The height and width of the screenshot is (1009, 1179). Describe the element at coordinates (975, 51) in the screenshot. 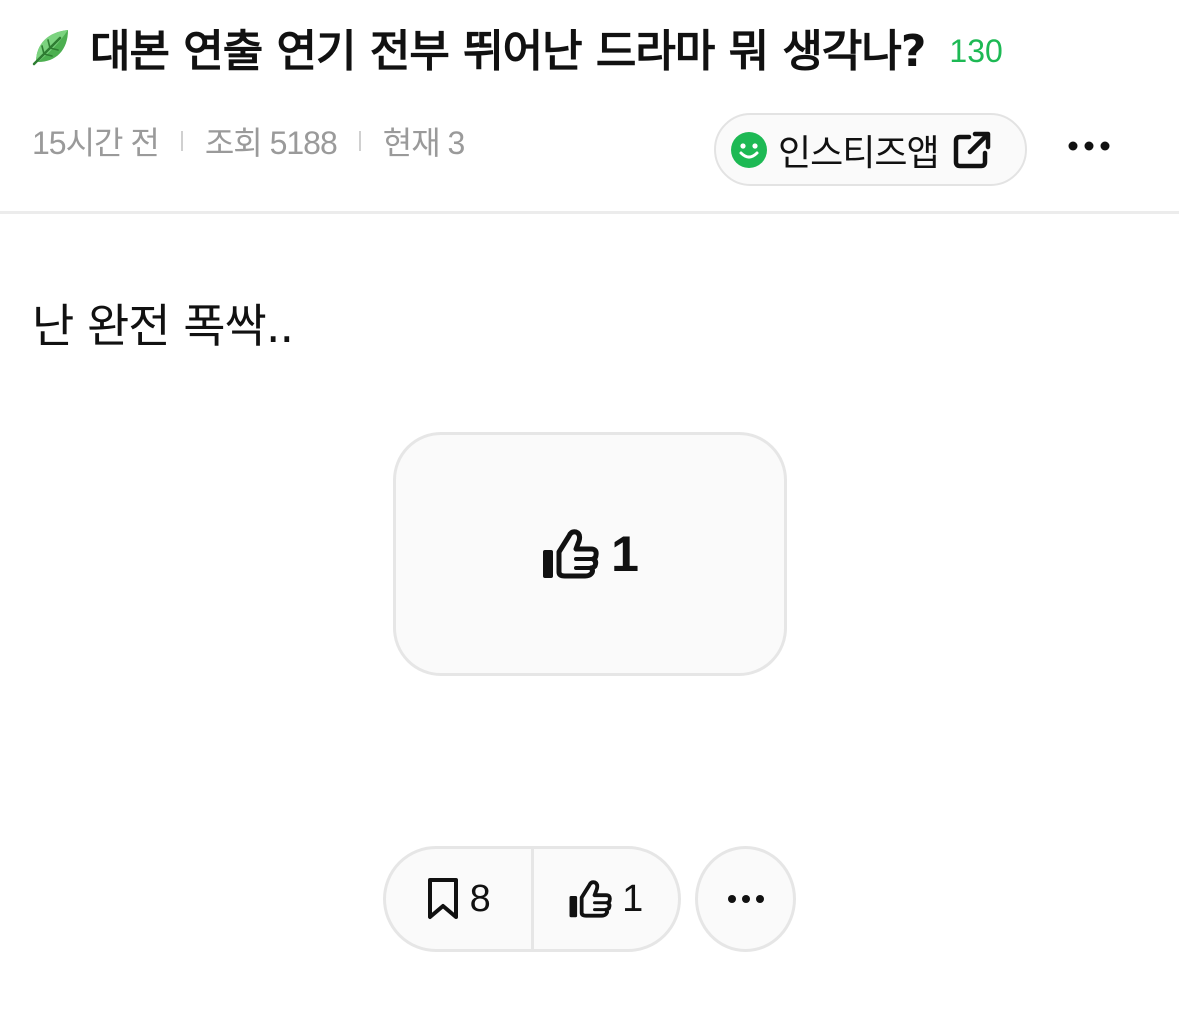

I see `comment-count: 130` at that location.